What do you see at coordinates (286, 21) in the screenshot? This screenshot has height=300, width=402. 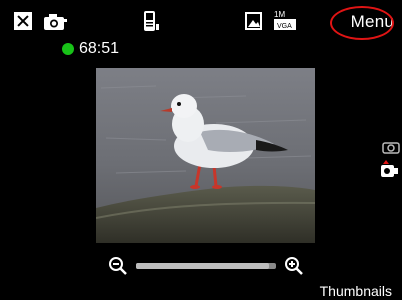 I see `resolution-icon: 1M VGA` at bounding box center [286, 21].